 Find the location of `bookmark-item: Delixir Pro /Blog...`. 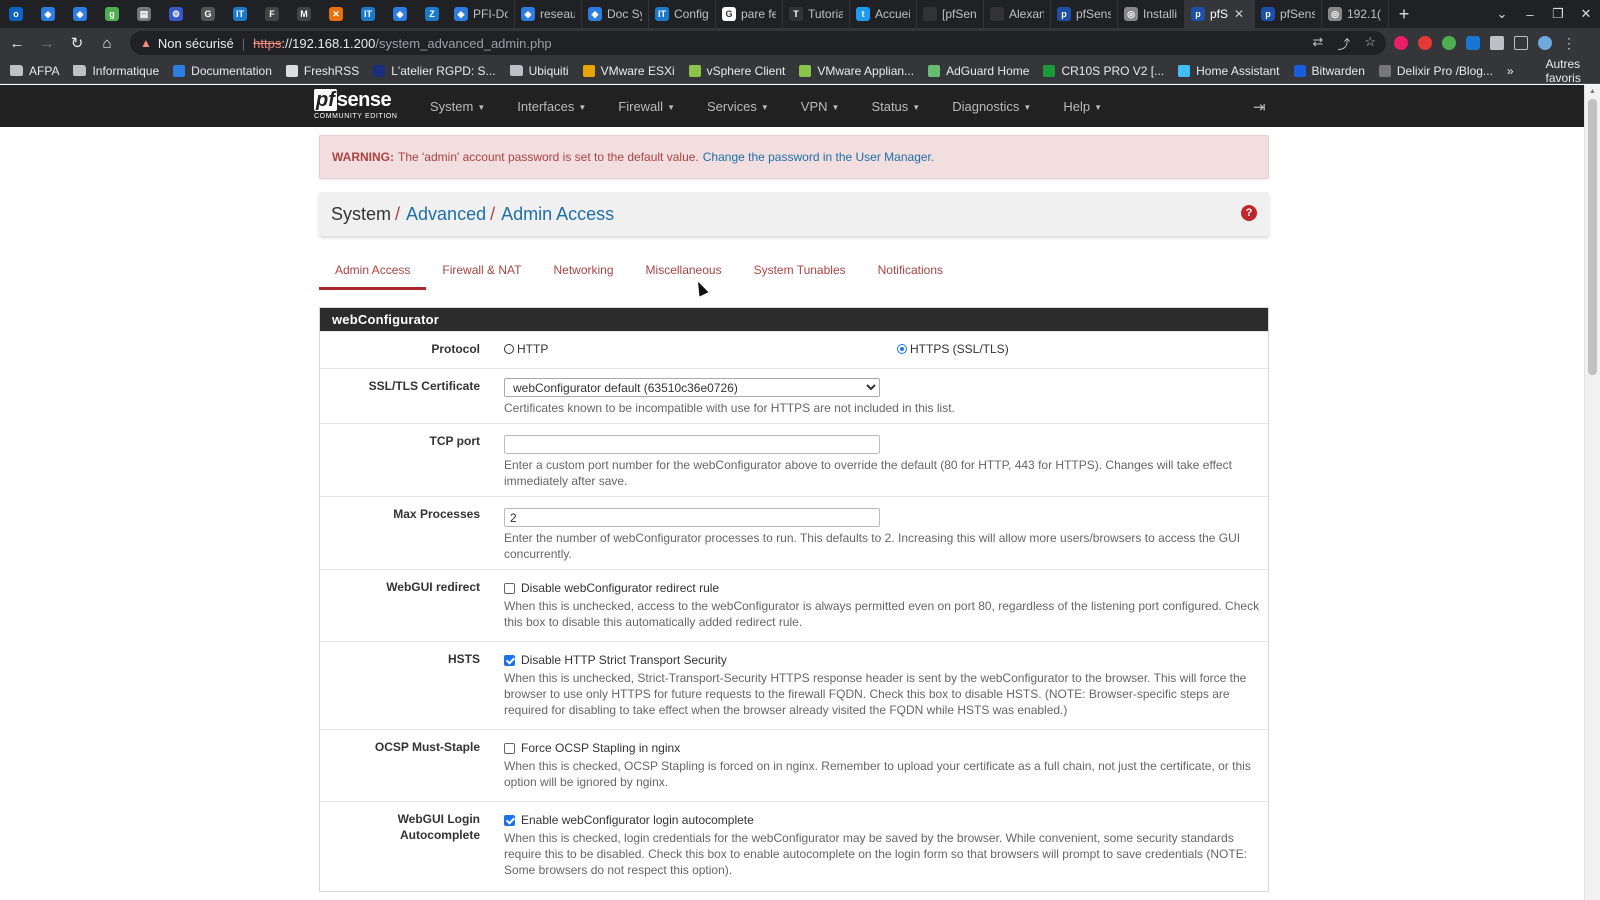

bookmark-item: Delixir Pro /Blog... is located at coordinates (1435, 71).